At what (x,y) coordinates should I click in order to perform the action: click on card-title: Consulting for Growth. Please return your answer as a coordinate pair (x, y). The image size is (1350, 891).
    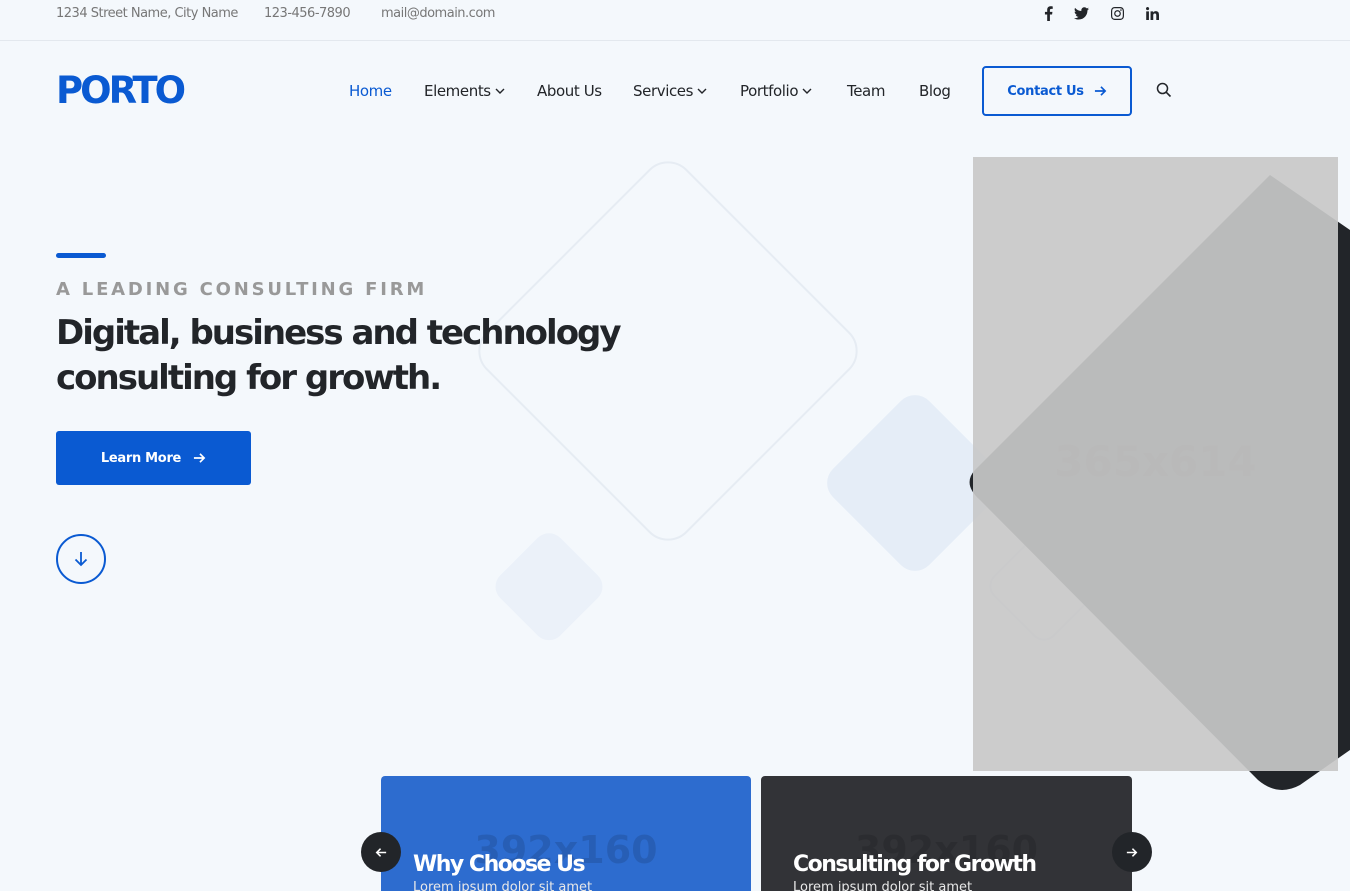
    Looking at the image, I should click on (915, 864).